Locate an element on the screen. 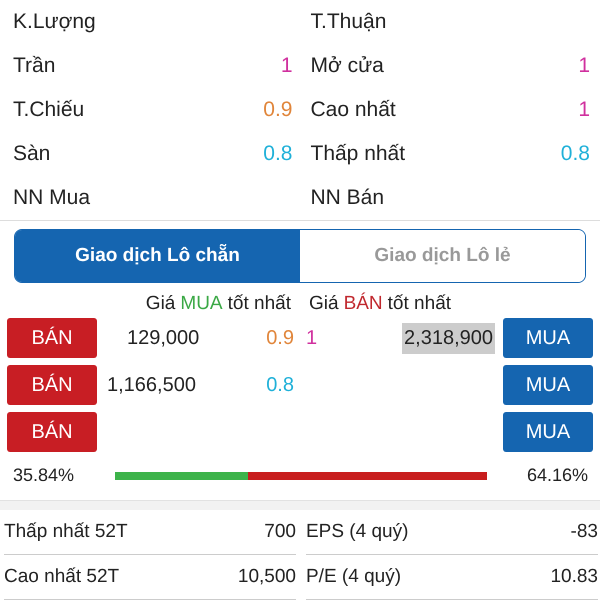 The height and width of the screenshot is (600, 600). stat-value: 10,500 is located at coordinates (267, 577).